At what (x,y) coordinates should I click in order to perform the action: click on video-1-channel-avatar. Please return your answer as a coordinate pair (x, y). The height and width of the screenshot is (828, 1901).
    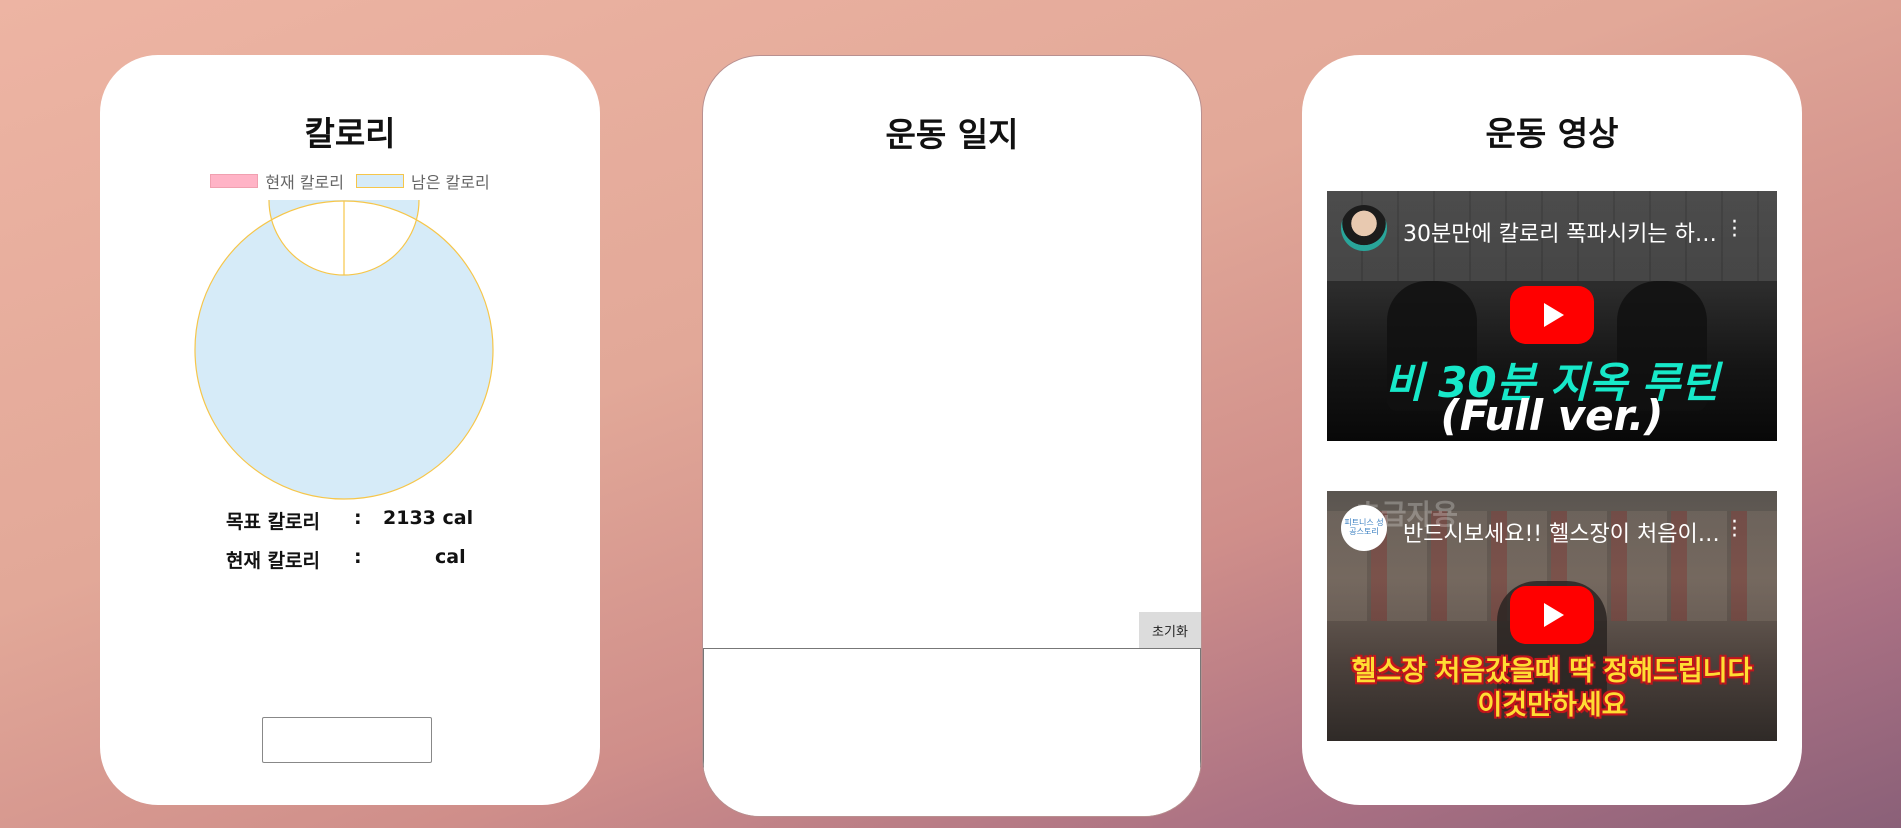
    Looking at the image, I should click on (1364, 228).